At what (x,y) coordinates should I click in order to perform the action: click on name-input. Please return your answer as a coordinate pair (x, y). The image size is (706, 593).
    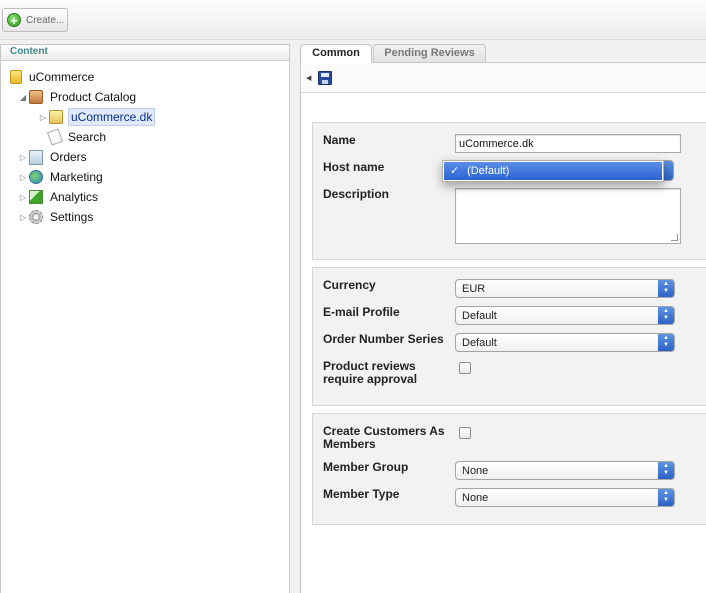
    Looking at the image, I should click on (568, 143).